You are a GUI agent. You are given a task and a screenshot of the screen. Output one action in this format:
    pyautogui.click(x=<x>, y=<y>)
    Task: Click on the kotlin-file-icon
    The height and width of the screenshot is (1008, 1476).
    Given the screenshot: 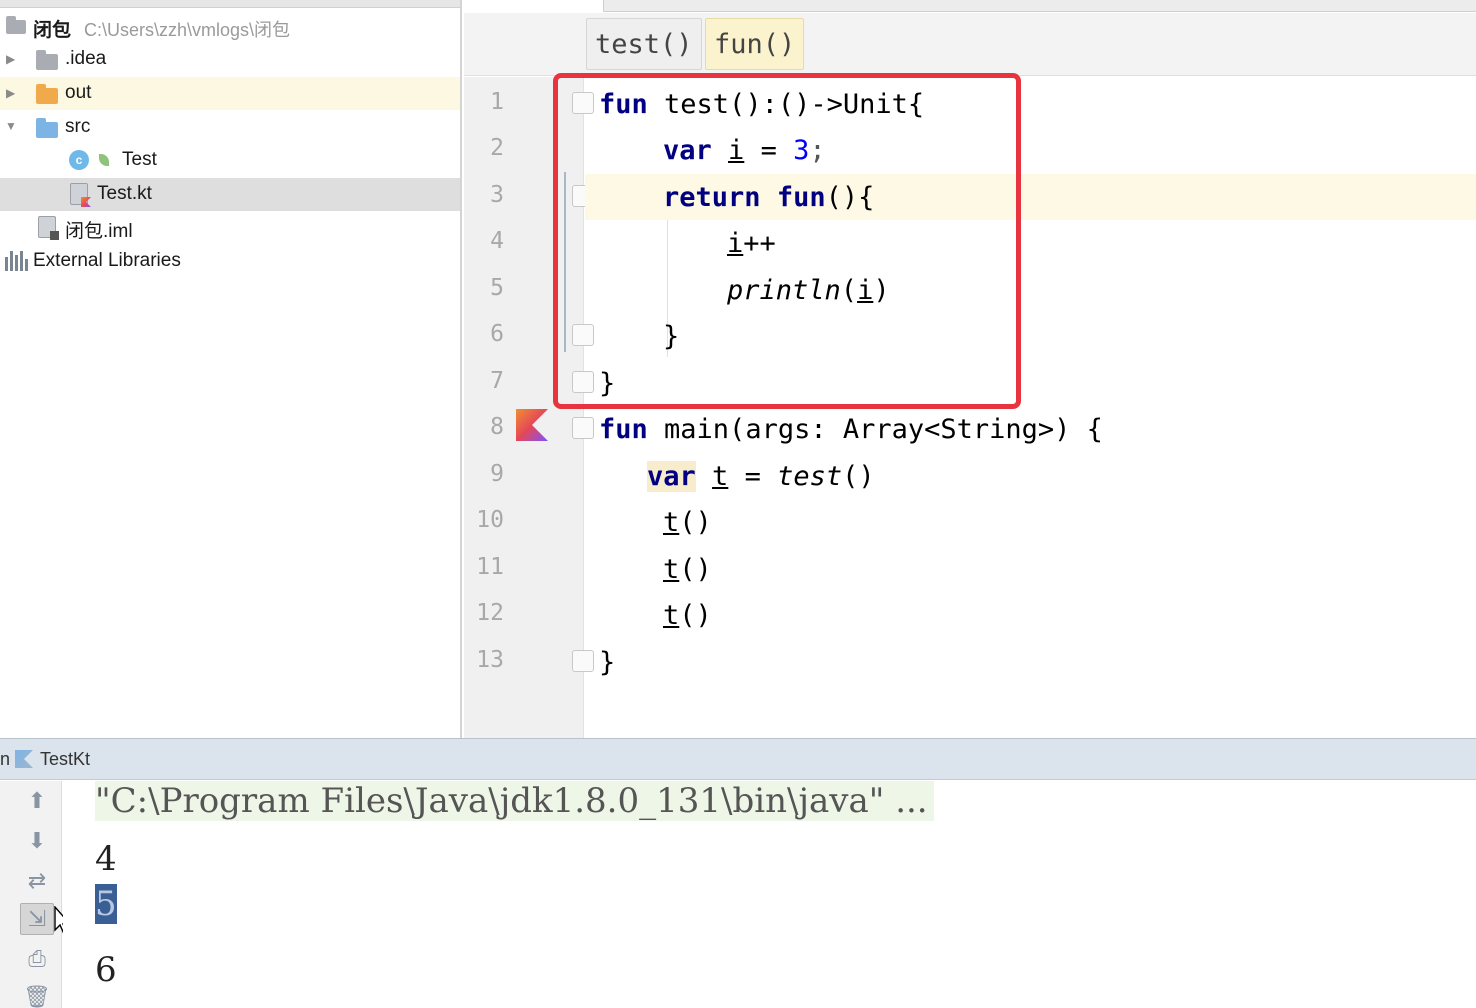 What is the action you would take?
    pyautogui.click(x=79, y=194)
    